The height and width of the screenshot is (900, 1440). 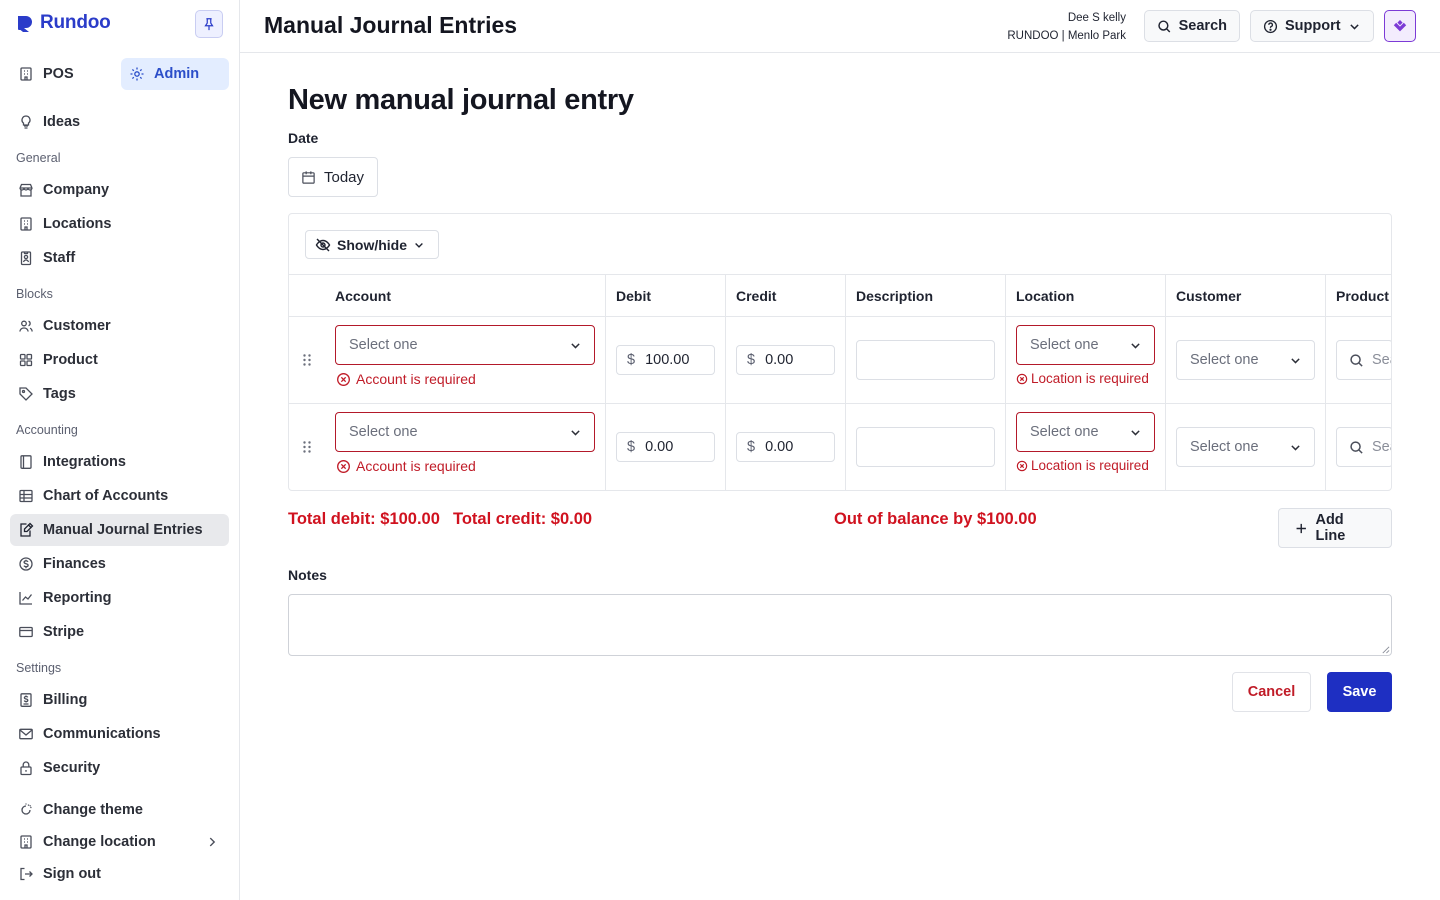 What do you see at coordinates (372, 244) in the screenshot?
I see `show-hide-columns-button: Show/hide` at bounding box center [372, 244].